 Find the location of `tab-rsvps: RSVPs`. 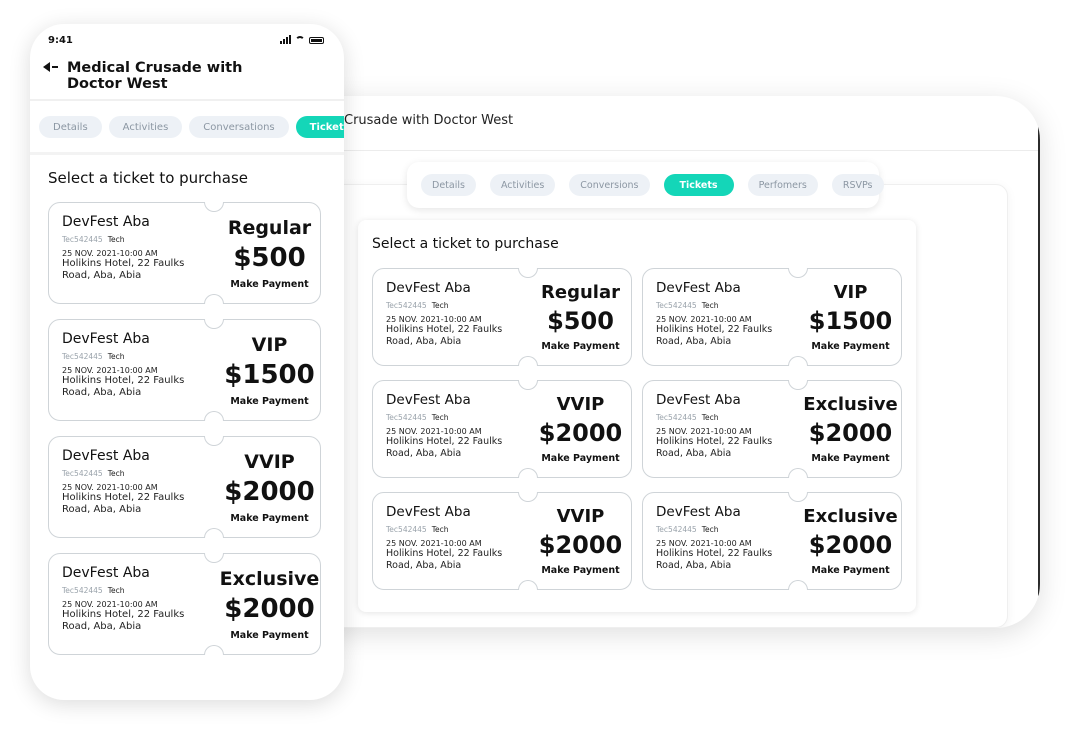

tab-rsvps: RSVPs is located at coordinates (857, 185).